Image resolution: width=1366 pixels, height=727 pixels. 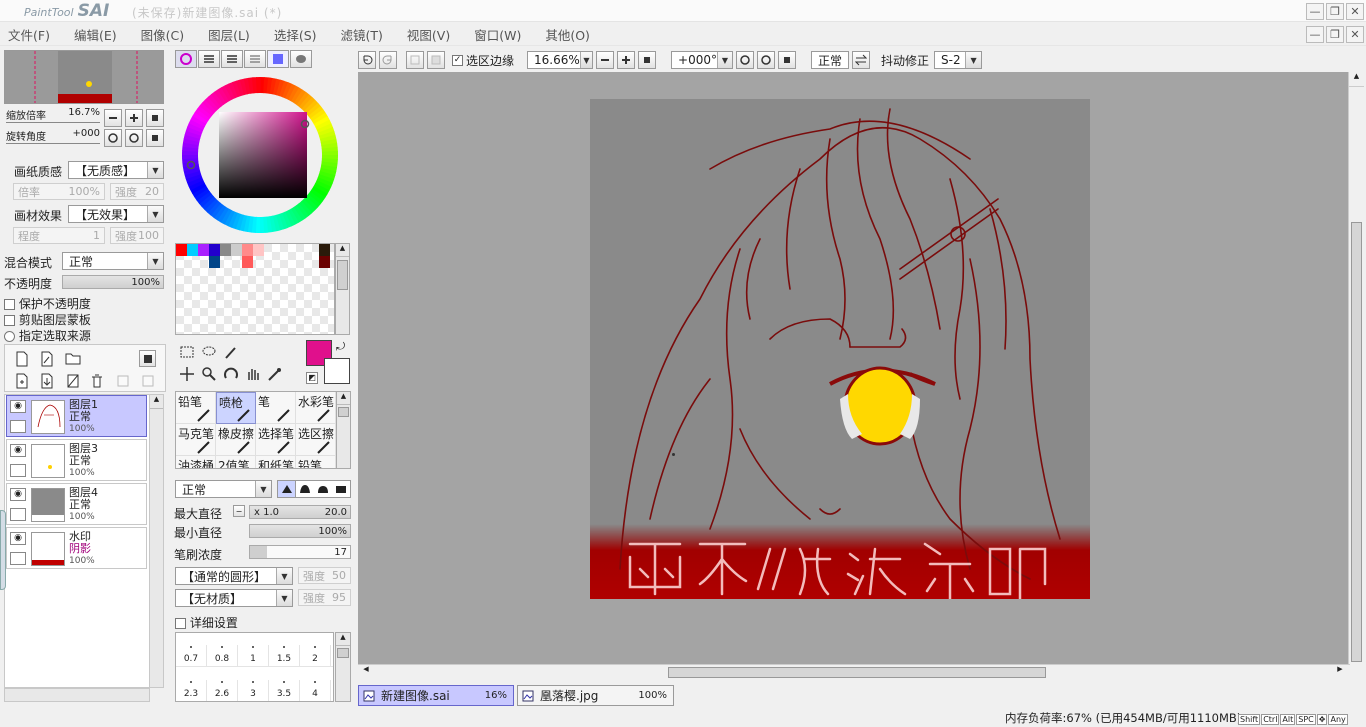 What do you see at coordinates (341, 489) in the screenshot?
I see `edge-flat-icon` at bounding box center [341, 489].